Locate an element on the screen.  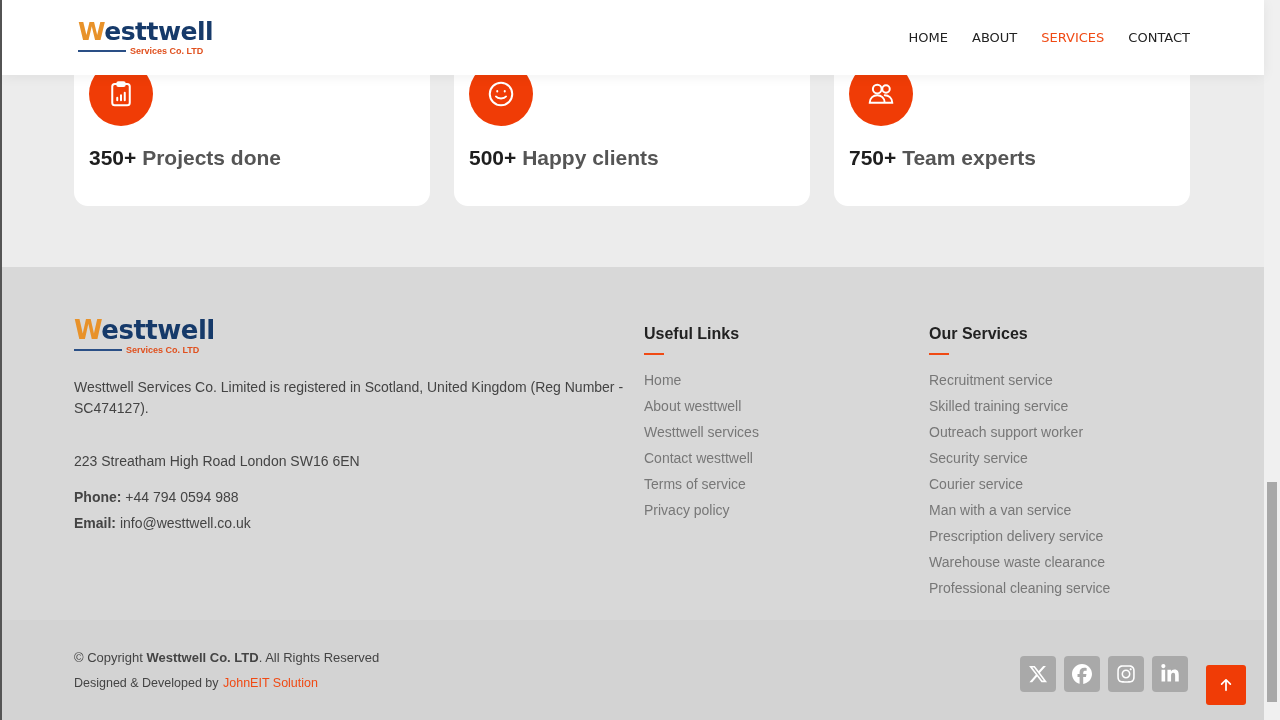
nav-link: CONTACT is located at coordinates (1159, 37).